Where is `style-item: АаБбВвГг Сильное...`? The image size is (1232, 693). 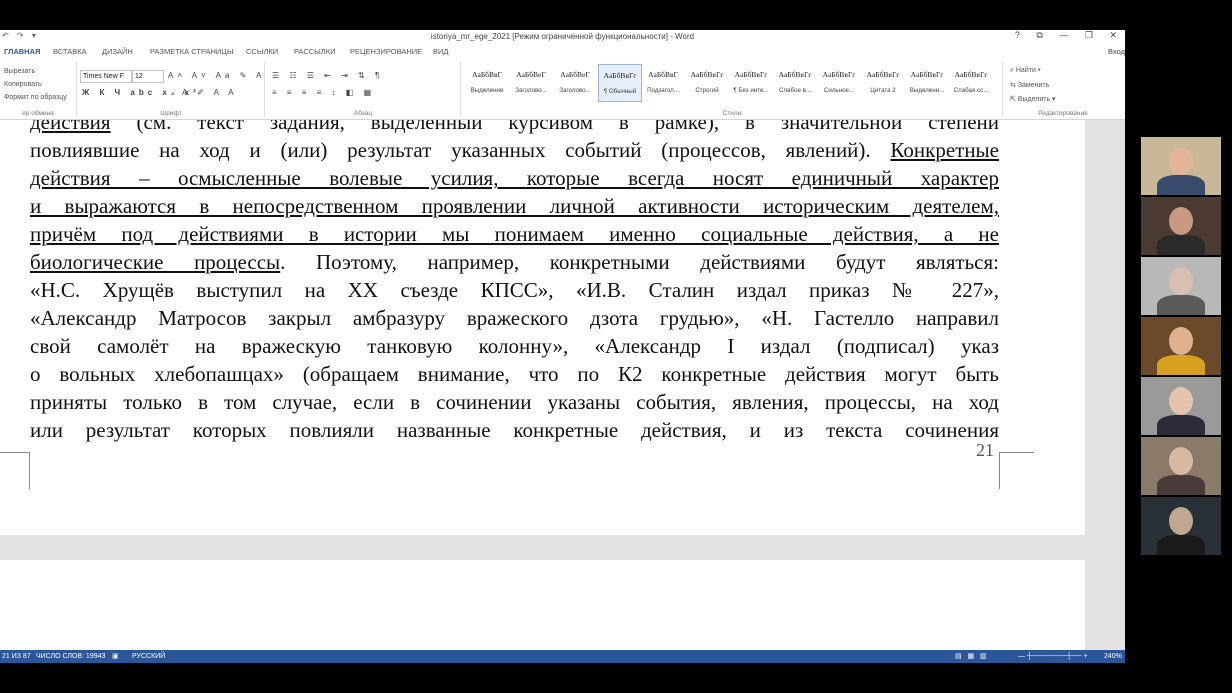 style-item: АаБбВвГг Сильное... is located at coordinates (839, 82).